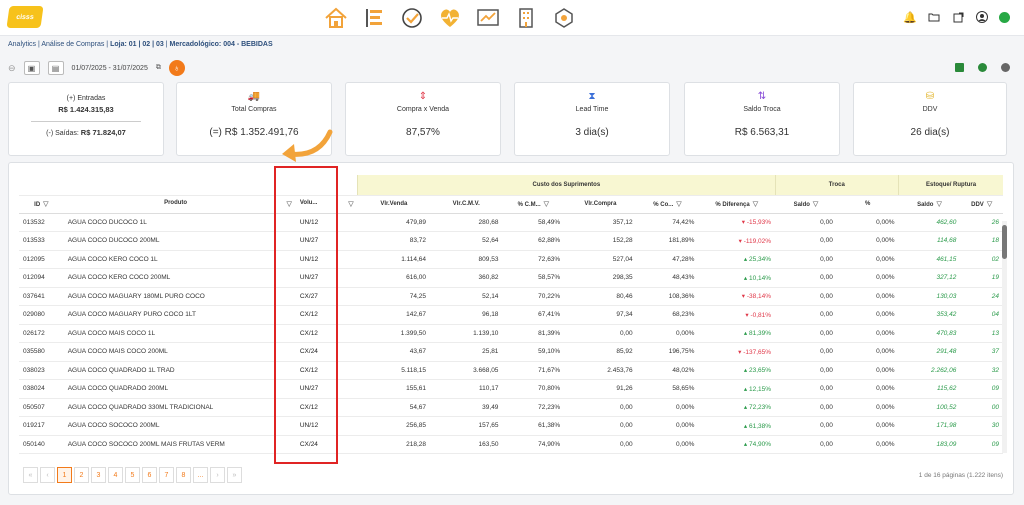 This screenshot has width=1024, height=505. I want to click on external-link-icon, so click(958, 17).